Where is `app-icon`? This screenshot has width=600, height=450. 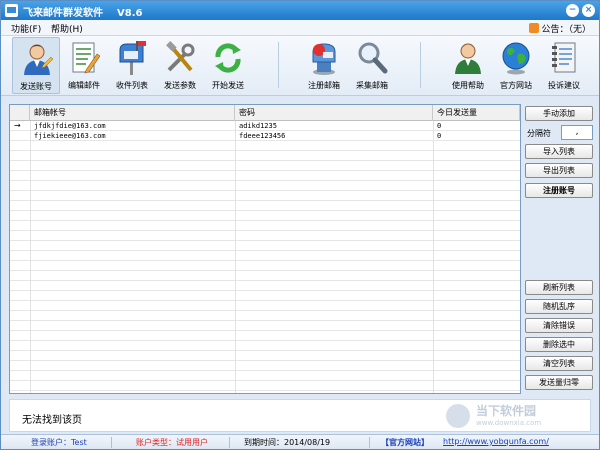
app-icon is located at coordinates (11, 10).